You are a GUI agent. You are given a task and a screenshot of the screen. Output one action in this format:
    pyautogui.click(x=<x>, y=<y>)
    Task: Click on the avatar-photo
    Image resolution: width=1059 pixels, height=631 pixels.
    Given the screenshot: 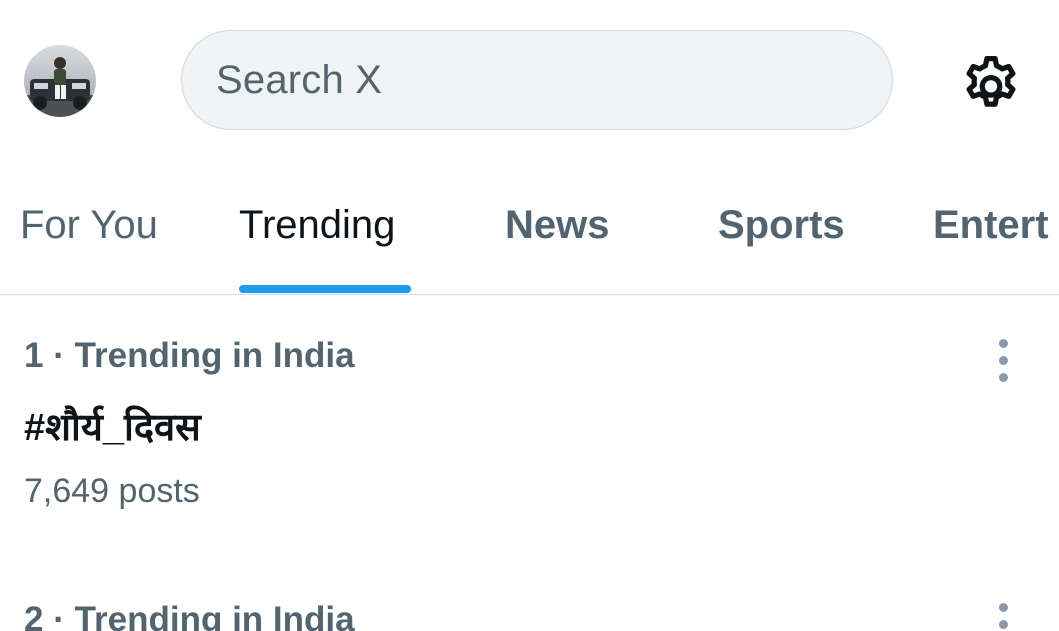 What is the action you would take?
    pyautogui.click(x=60, y=81)
    